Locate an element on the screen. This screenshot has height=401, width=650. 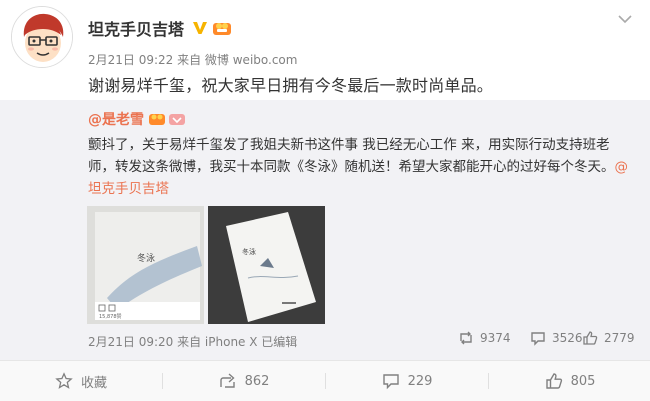
original-comment-stat: 3526 is located at coordinates (556, 338).